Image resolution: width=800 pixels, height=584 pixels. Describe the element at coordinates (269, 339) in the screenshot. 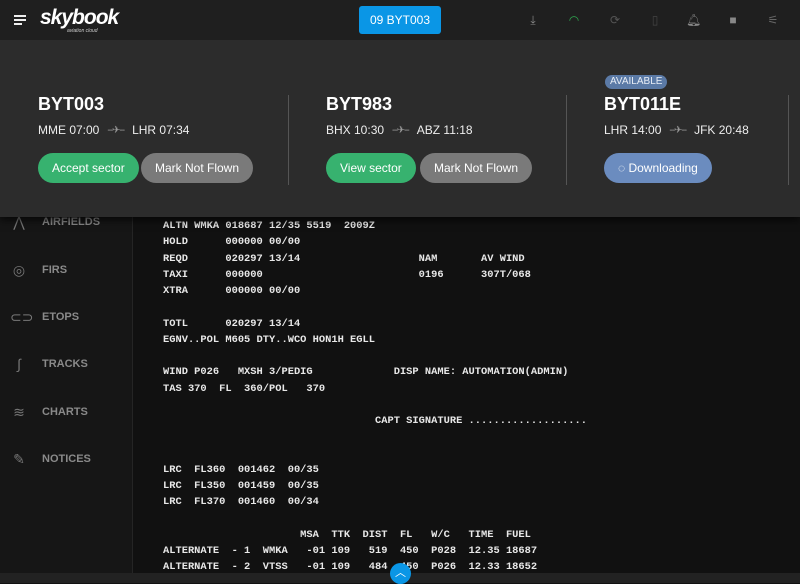

I see `document-line: EGNV..POL M605 DTY..WCO HON1H EGLL` at that location.